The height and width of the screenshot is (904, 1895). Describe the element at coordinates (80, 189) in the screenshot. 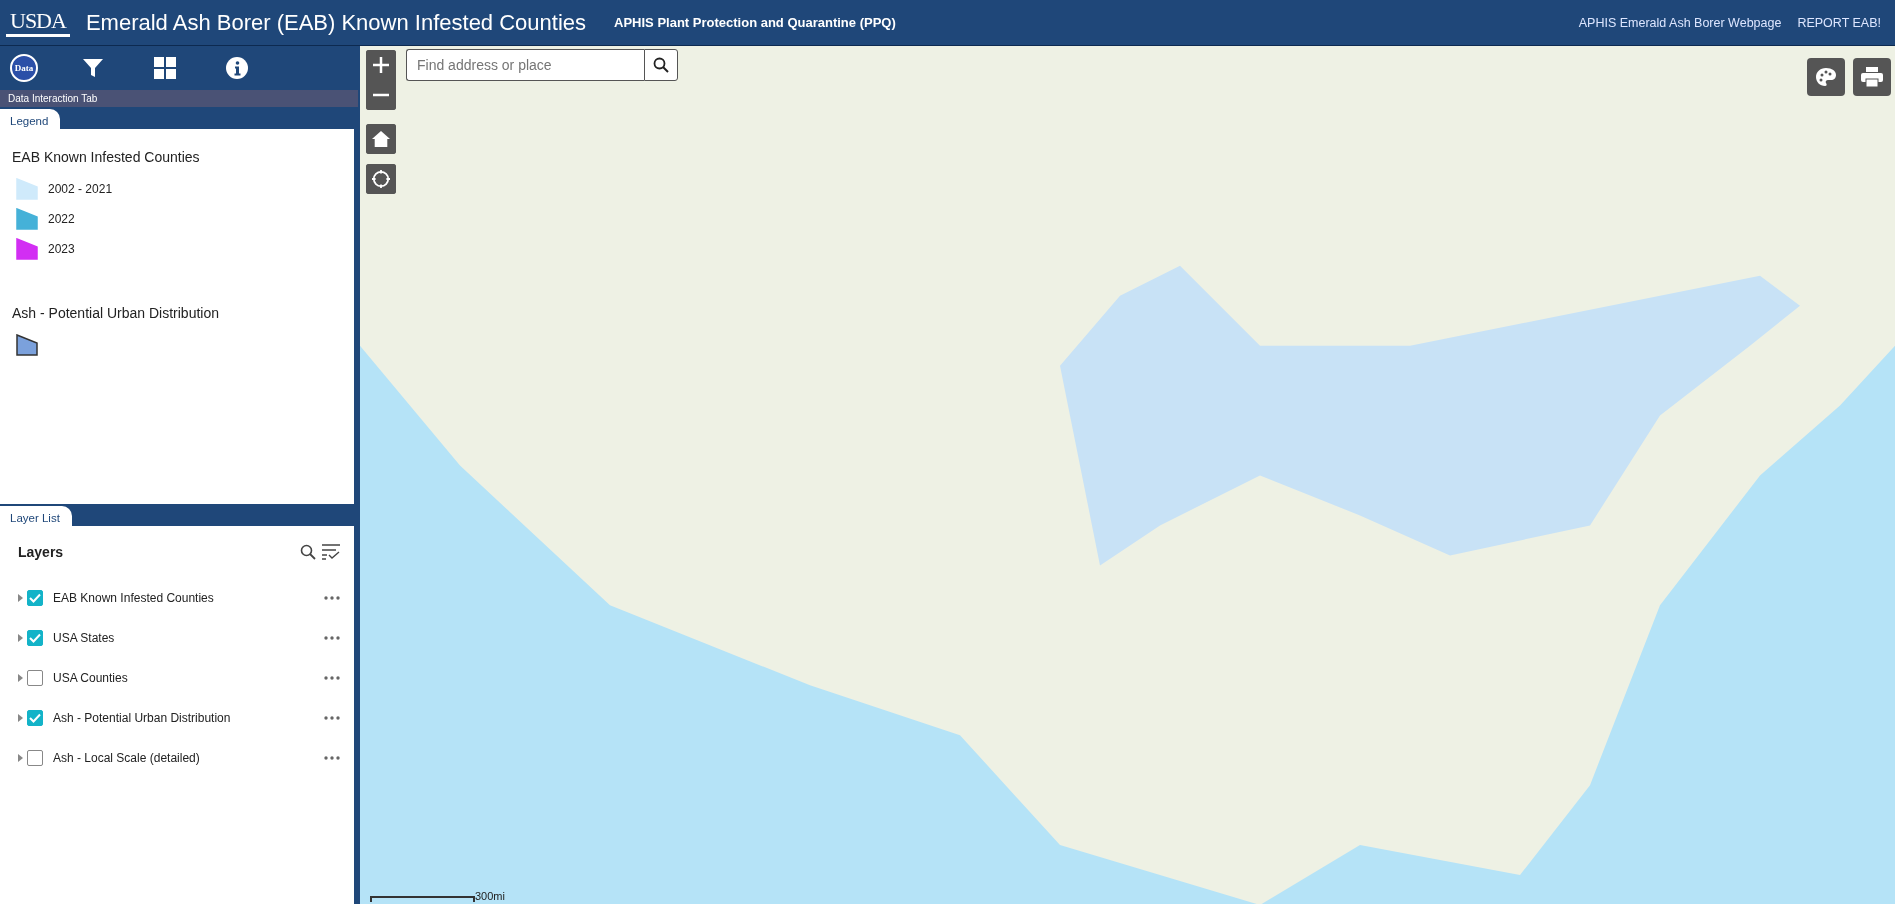

I see `legend-label: 2002 - 2021` at that location.